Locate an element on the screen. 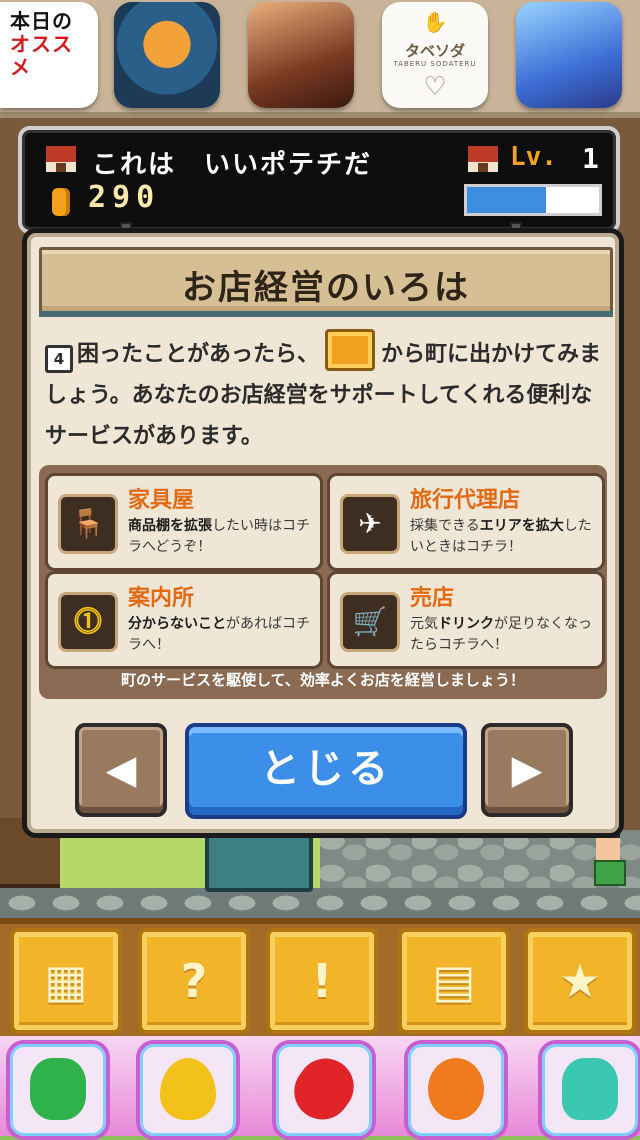 The width and height of the screenshot is (640, 1140). ad-app-recommend-line2: オススメ is located at coordinates (41, 55).